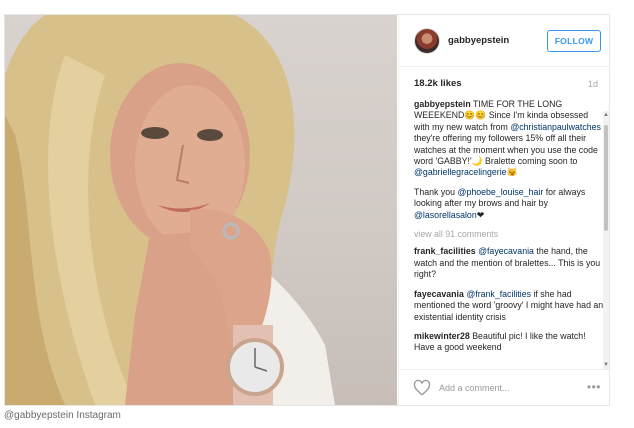  I want to click on follow-button: FOLLOW, so click(574, 41).